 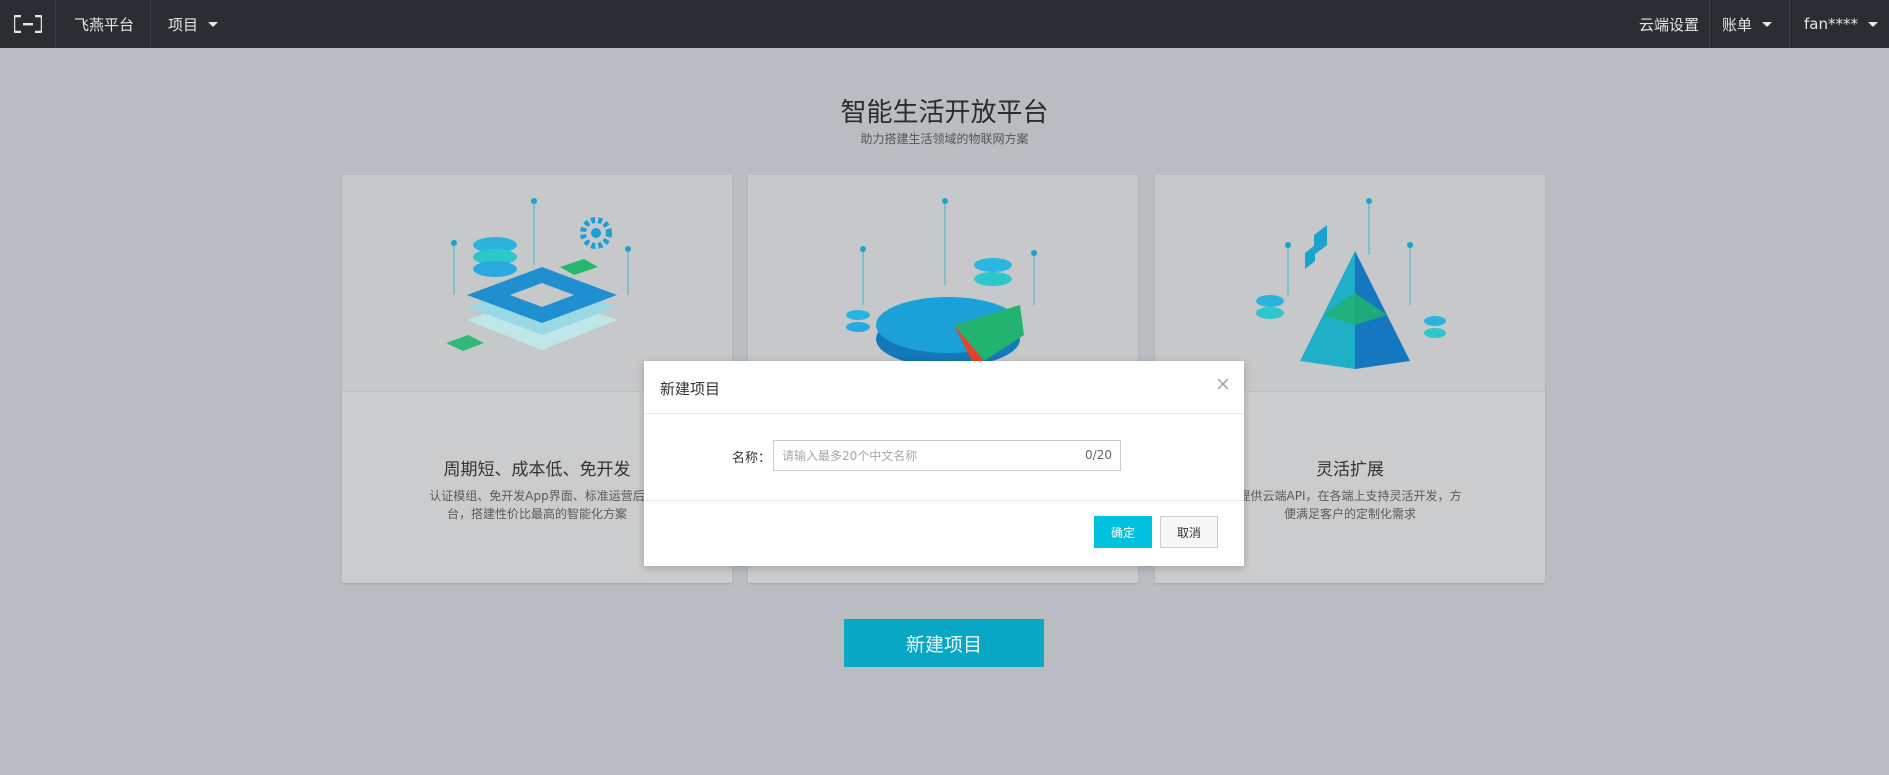 I want to click on billing-menu: 账单, so click(x=1750, y=24).